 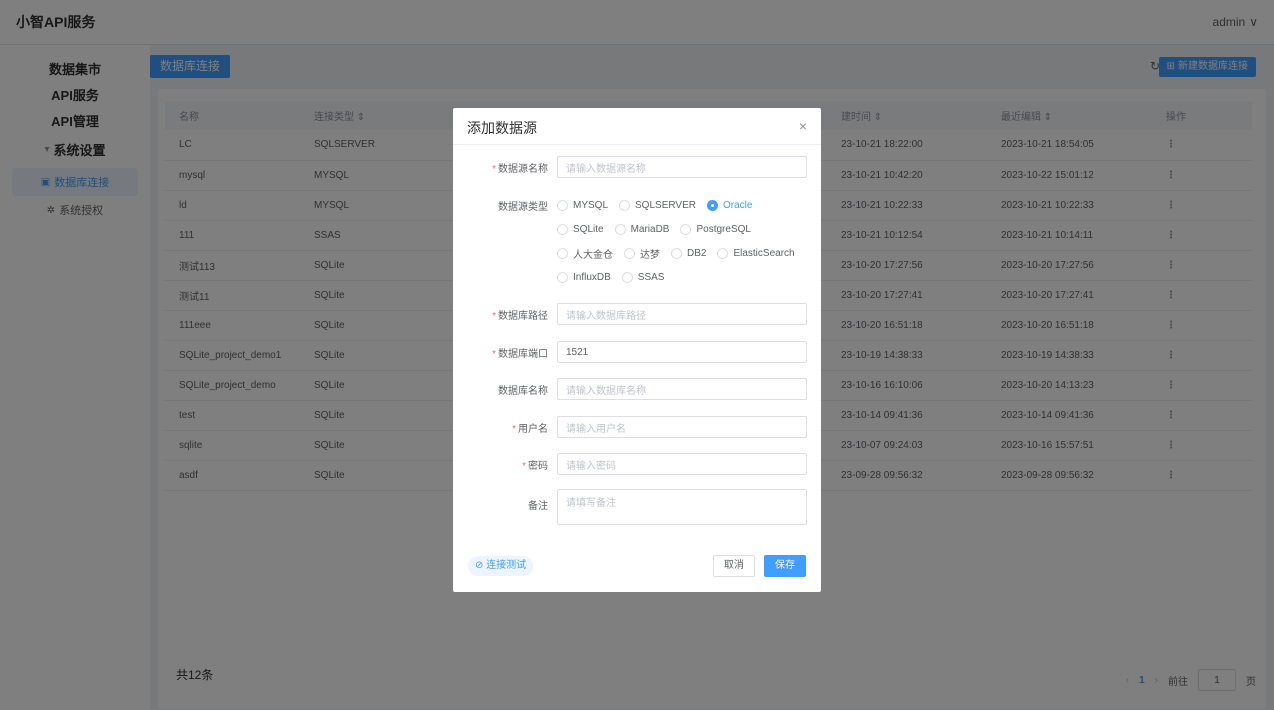 What do you see at coordinates (506, 565) in the screenshot?
I see `connection-test-label: 连接测试` at bounding box center [506, 565].